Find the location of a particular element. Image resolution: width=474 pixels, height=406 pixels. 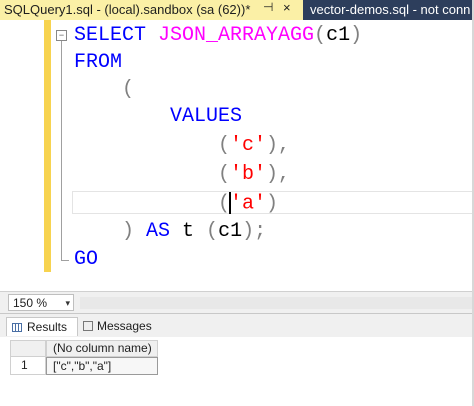

zoom-dropdown: 150 % ▾ is located at coordinates (41, 302).